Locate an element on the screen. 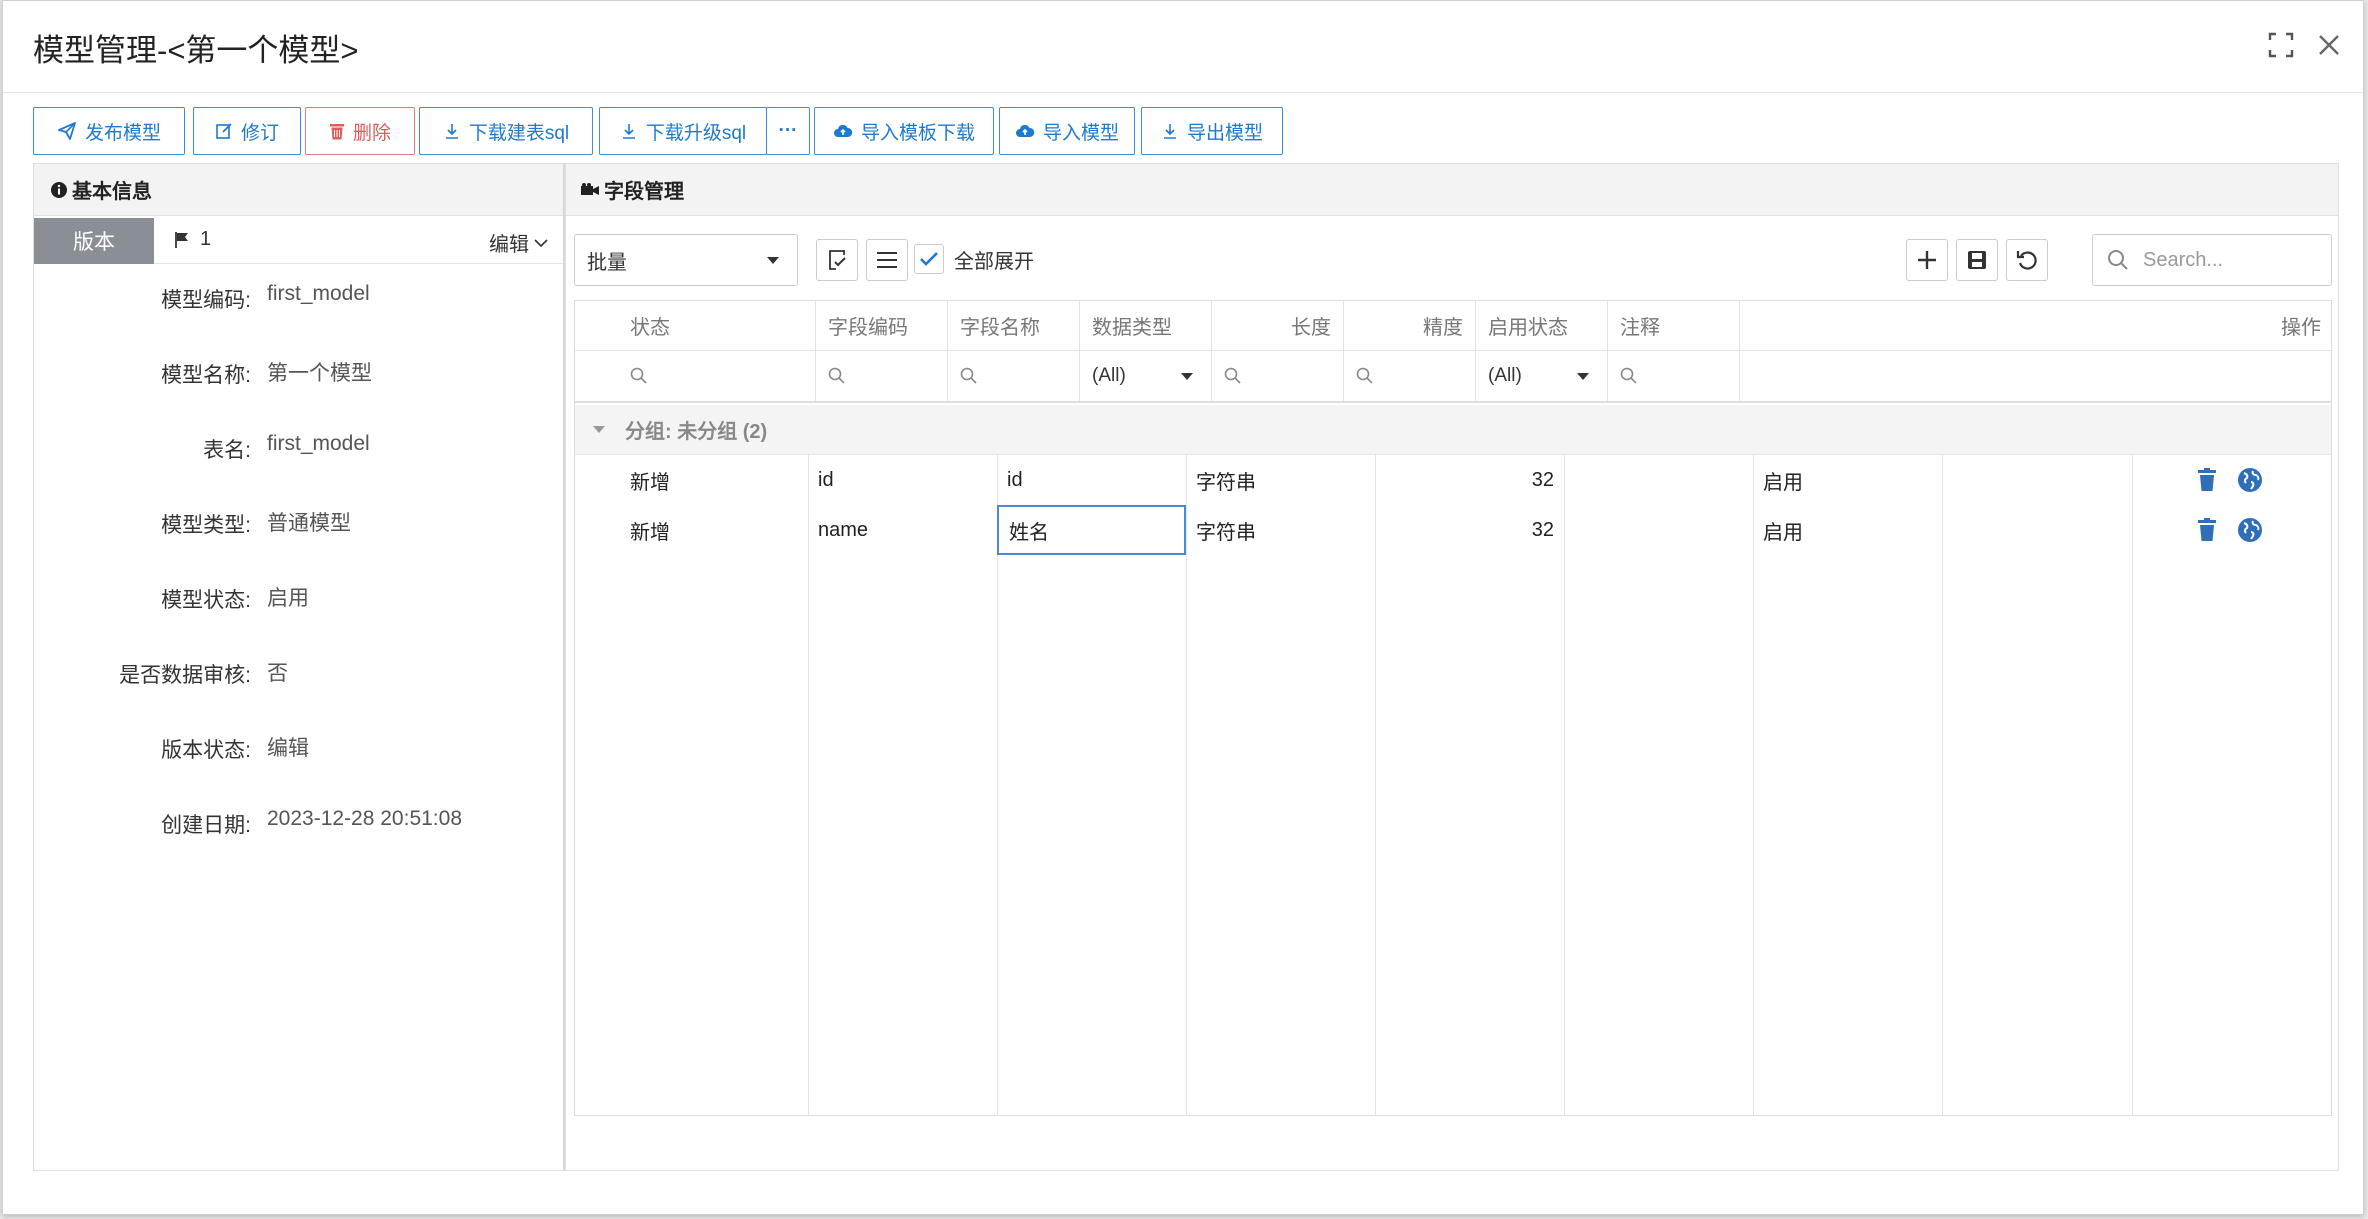 Image resolution: width=2368 pixels, height=1219 pixels. column-header-data-type: 数据类型 is located at coordinates (1146, 325).